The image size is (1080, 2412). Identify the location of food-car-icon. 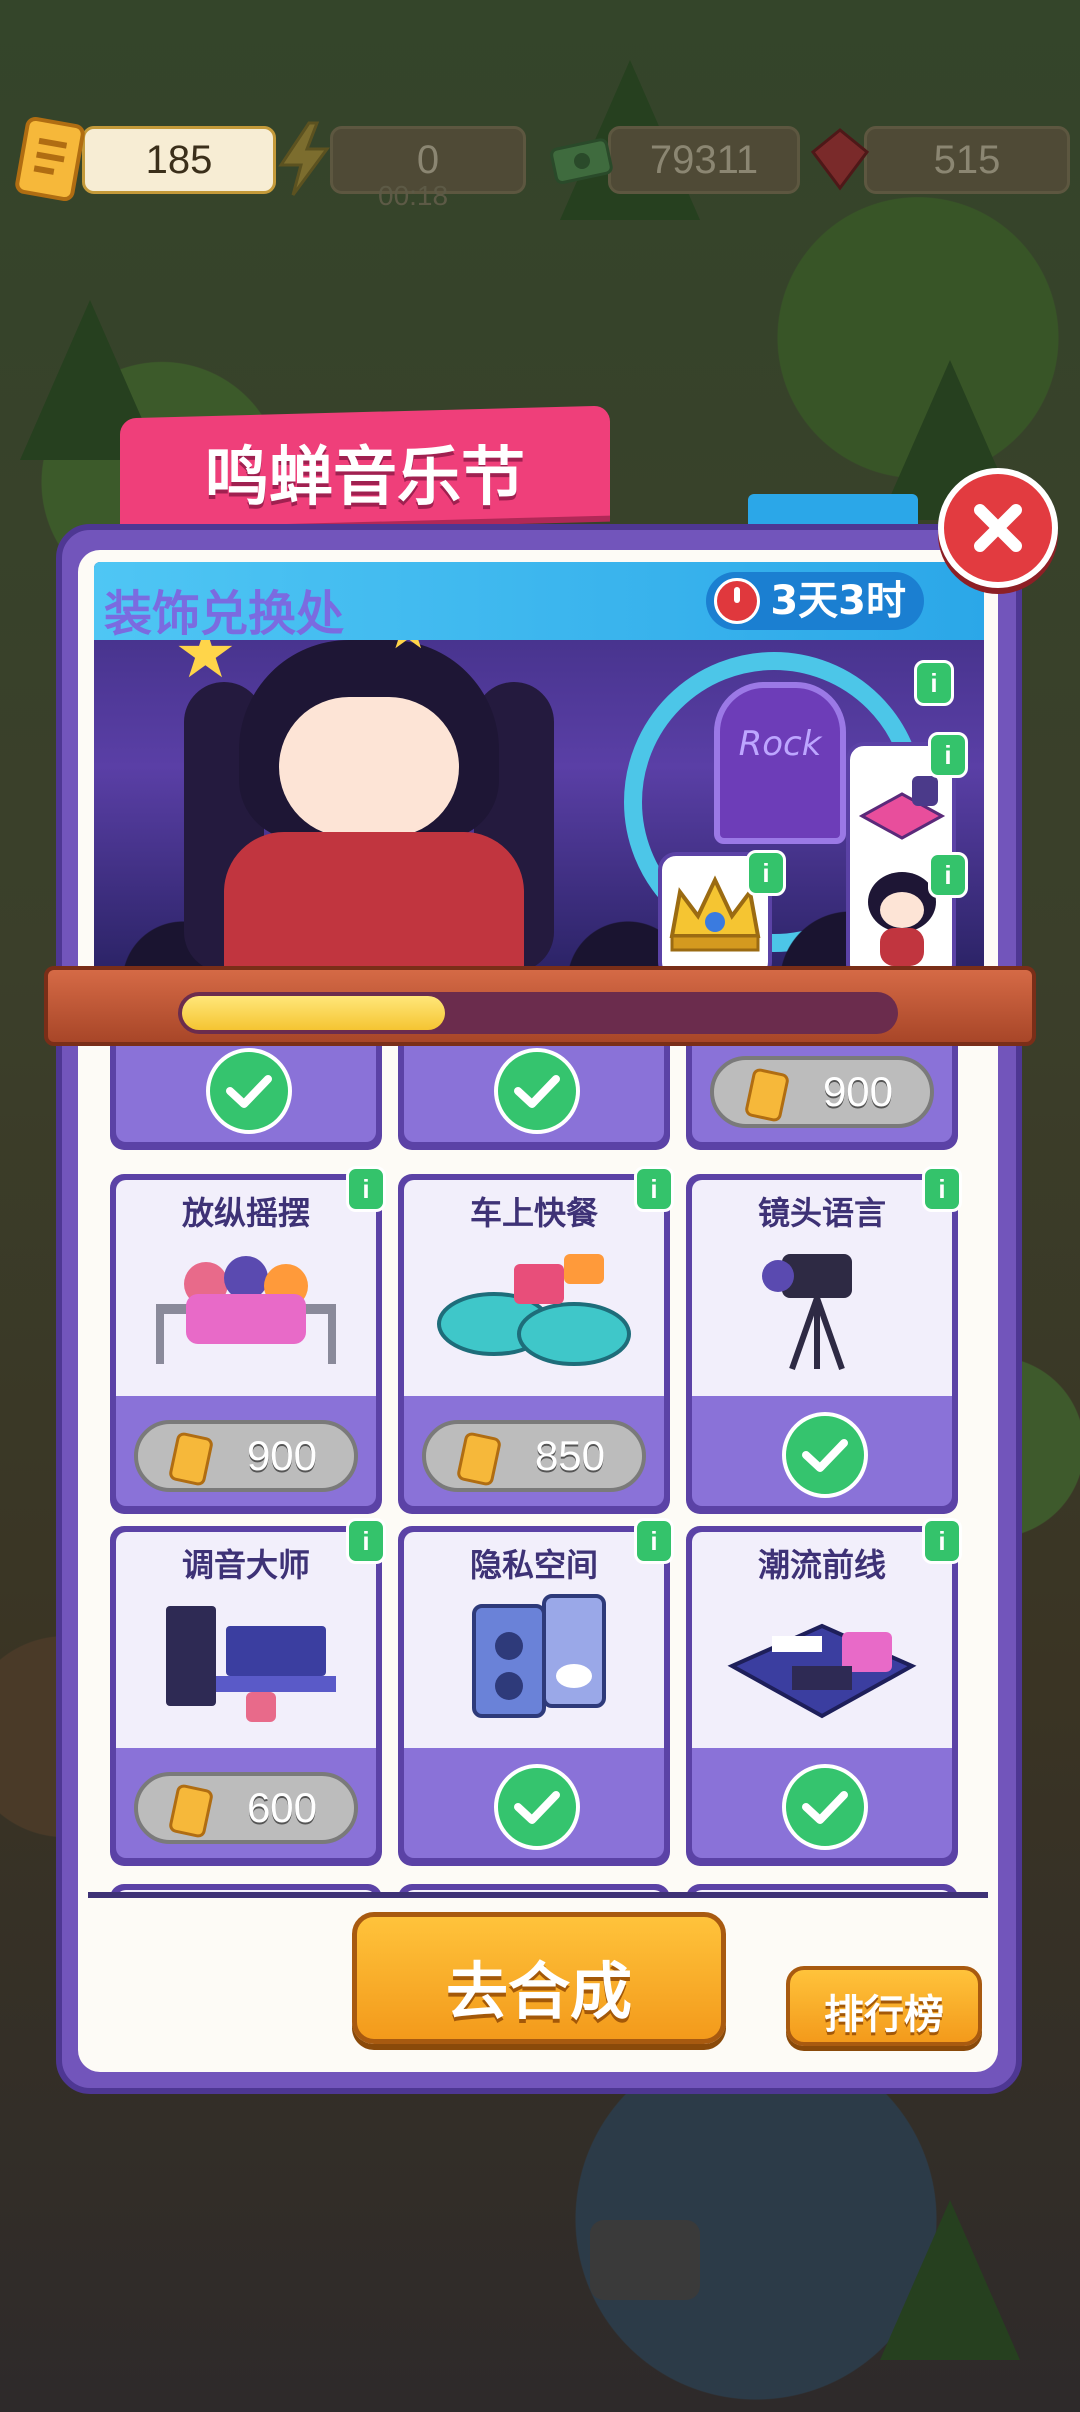
(534, 1310).